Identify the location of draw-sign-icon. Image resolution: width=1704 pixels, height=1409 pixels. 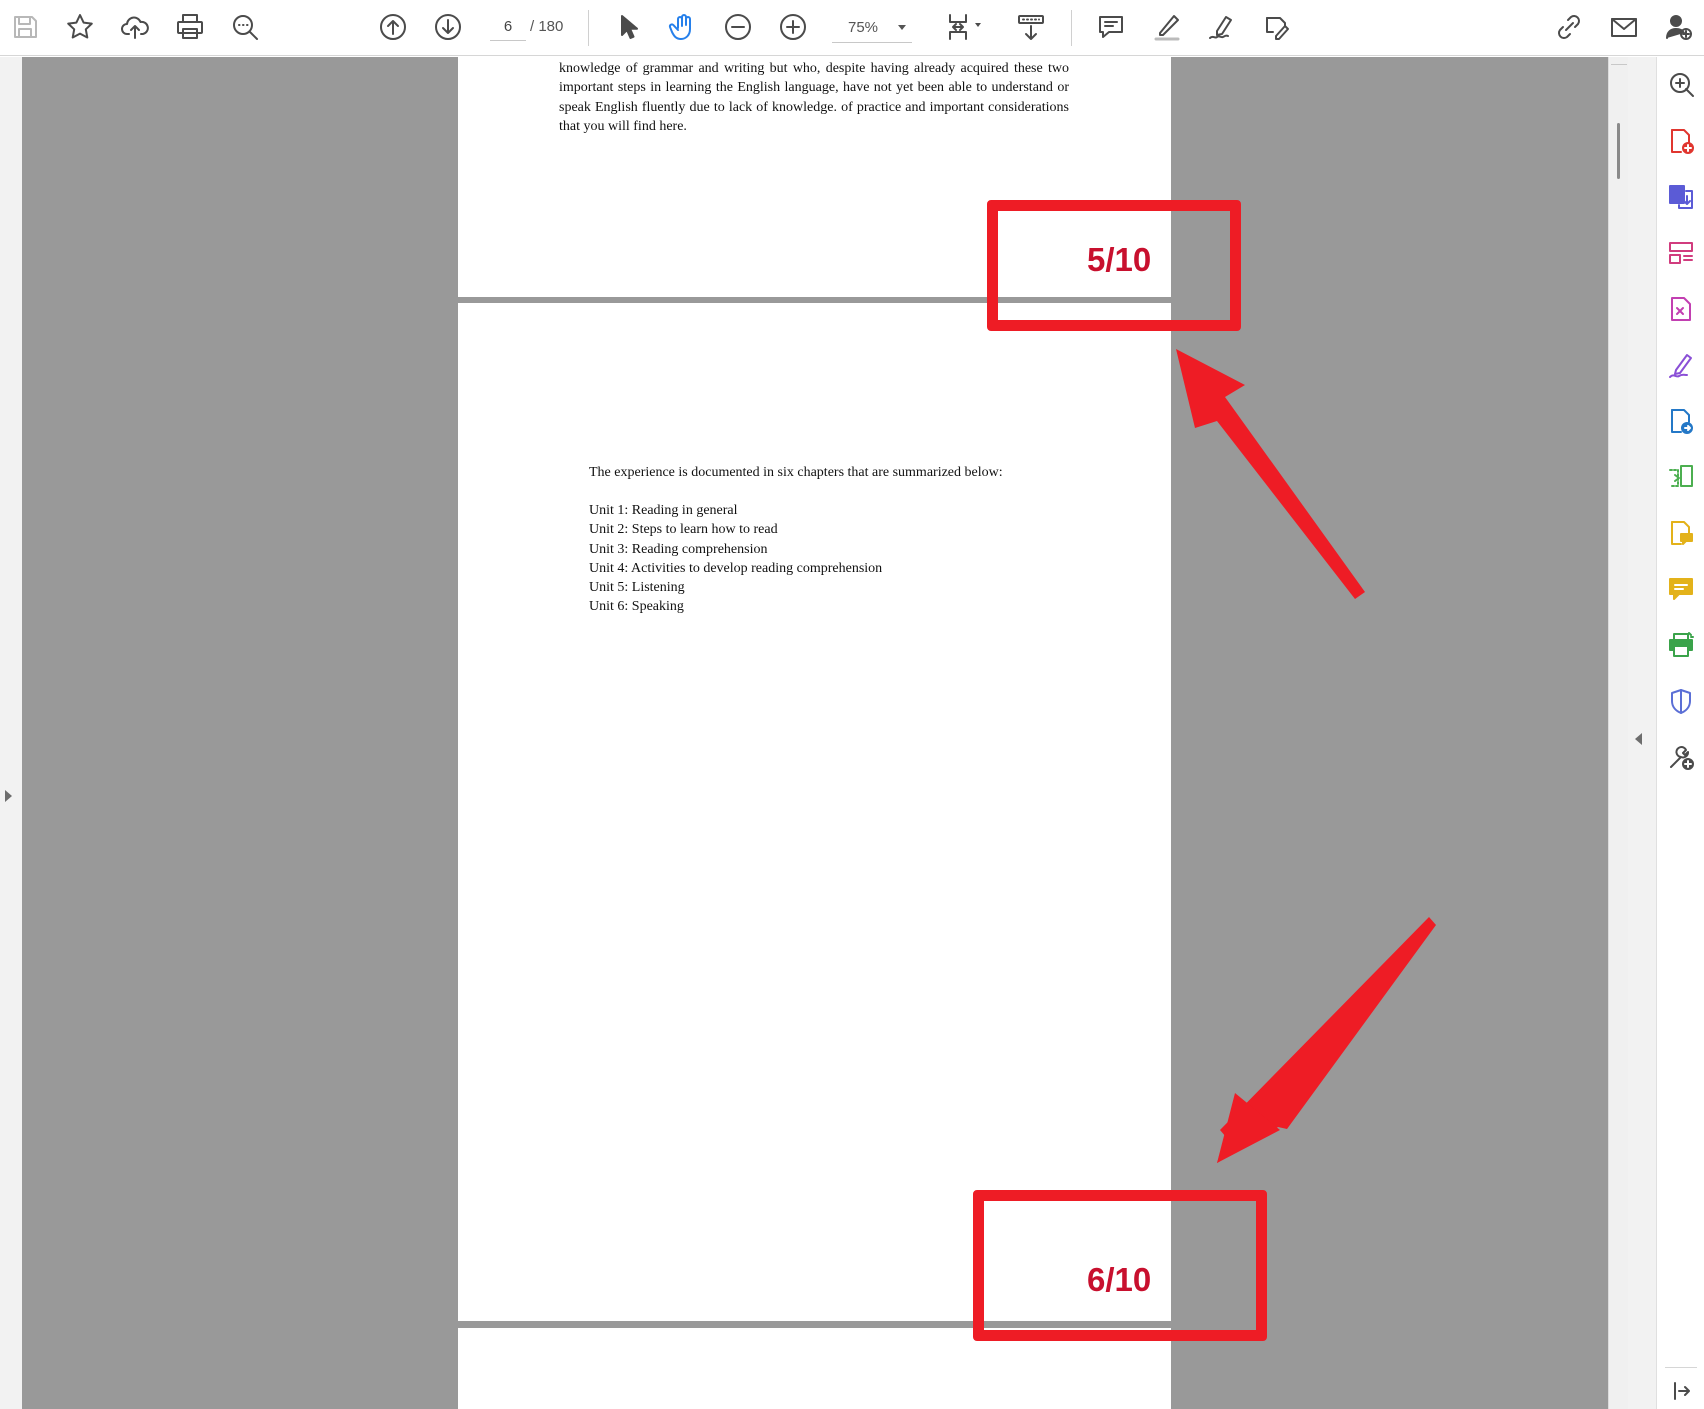
(1222, 27).